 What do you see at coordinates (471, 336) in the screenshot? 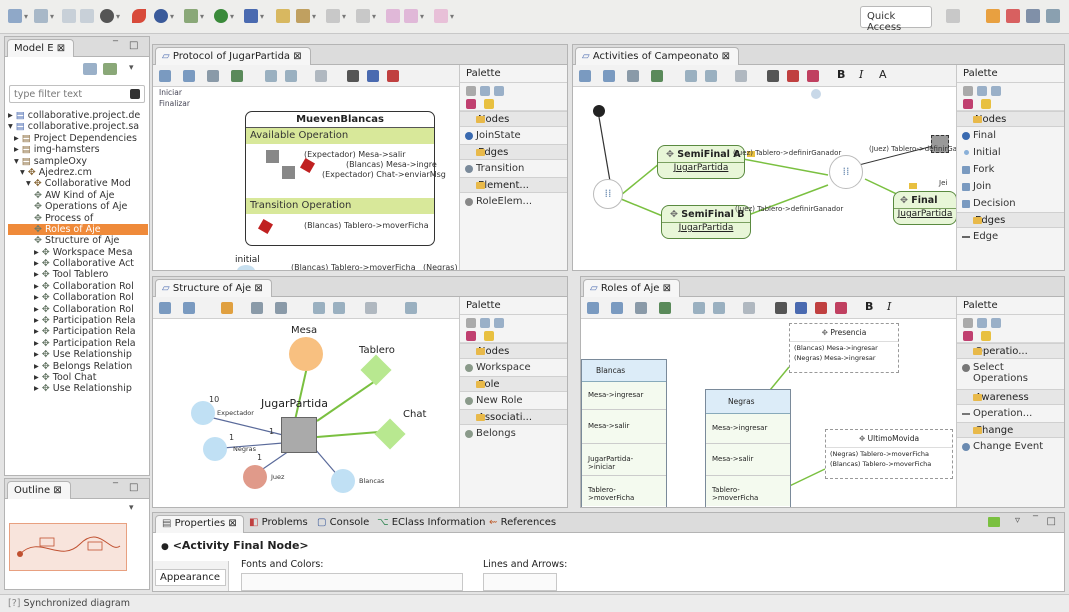
I see `note-icon` at bounding box center [471, 336].